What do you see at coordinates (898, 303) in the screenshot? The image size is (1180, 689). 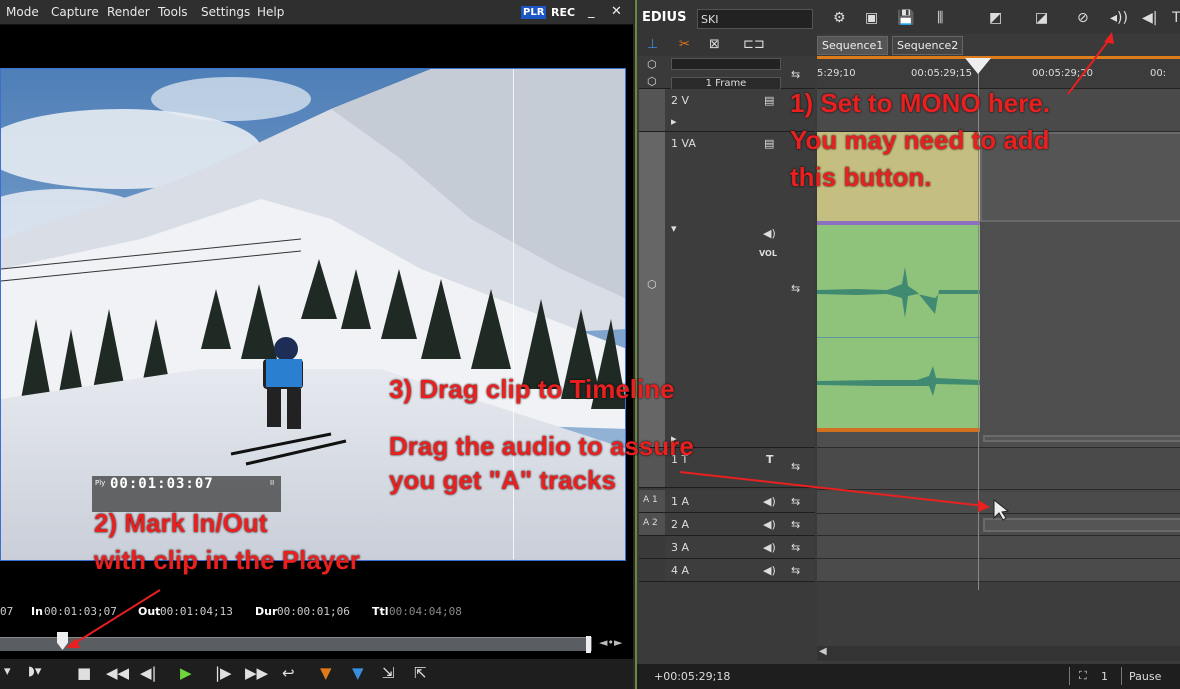 I see `audio-waveform-ch1` at bounding box center [898, 303].